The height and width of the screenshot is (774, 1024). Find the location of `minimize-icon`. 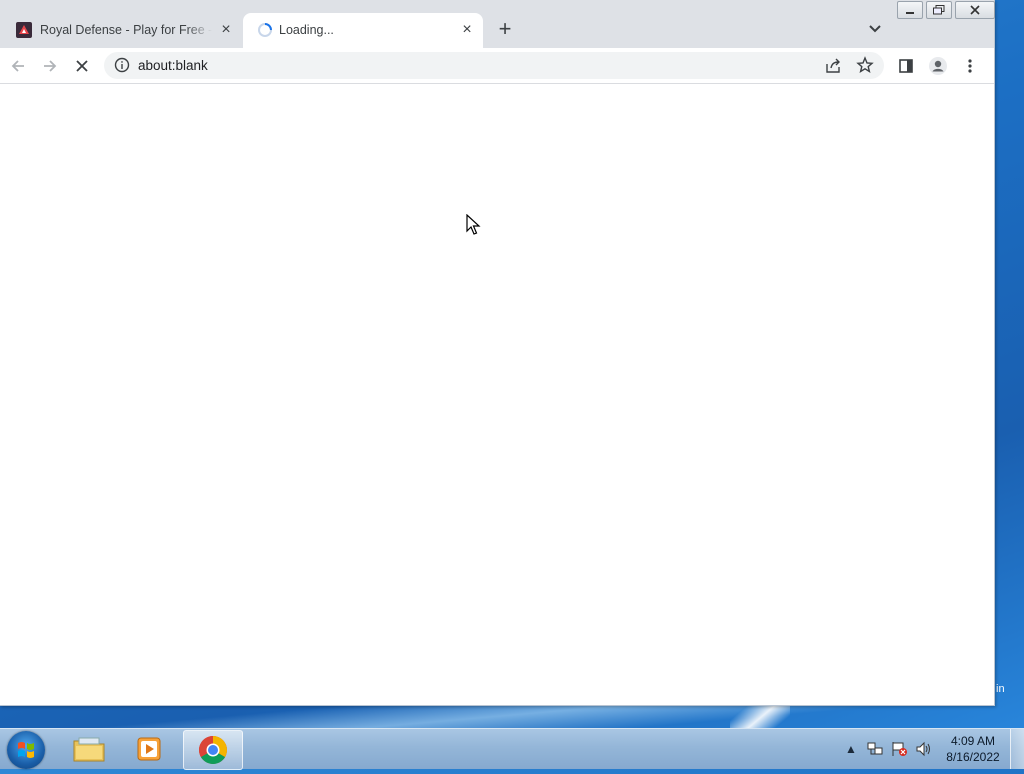

minimize-icon is located at coordinates (910, 13).